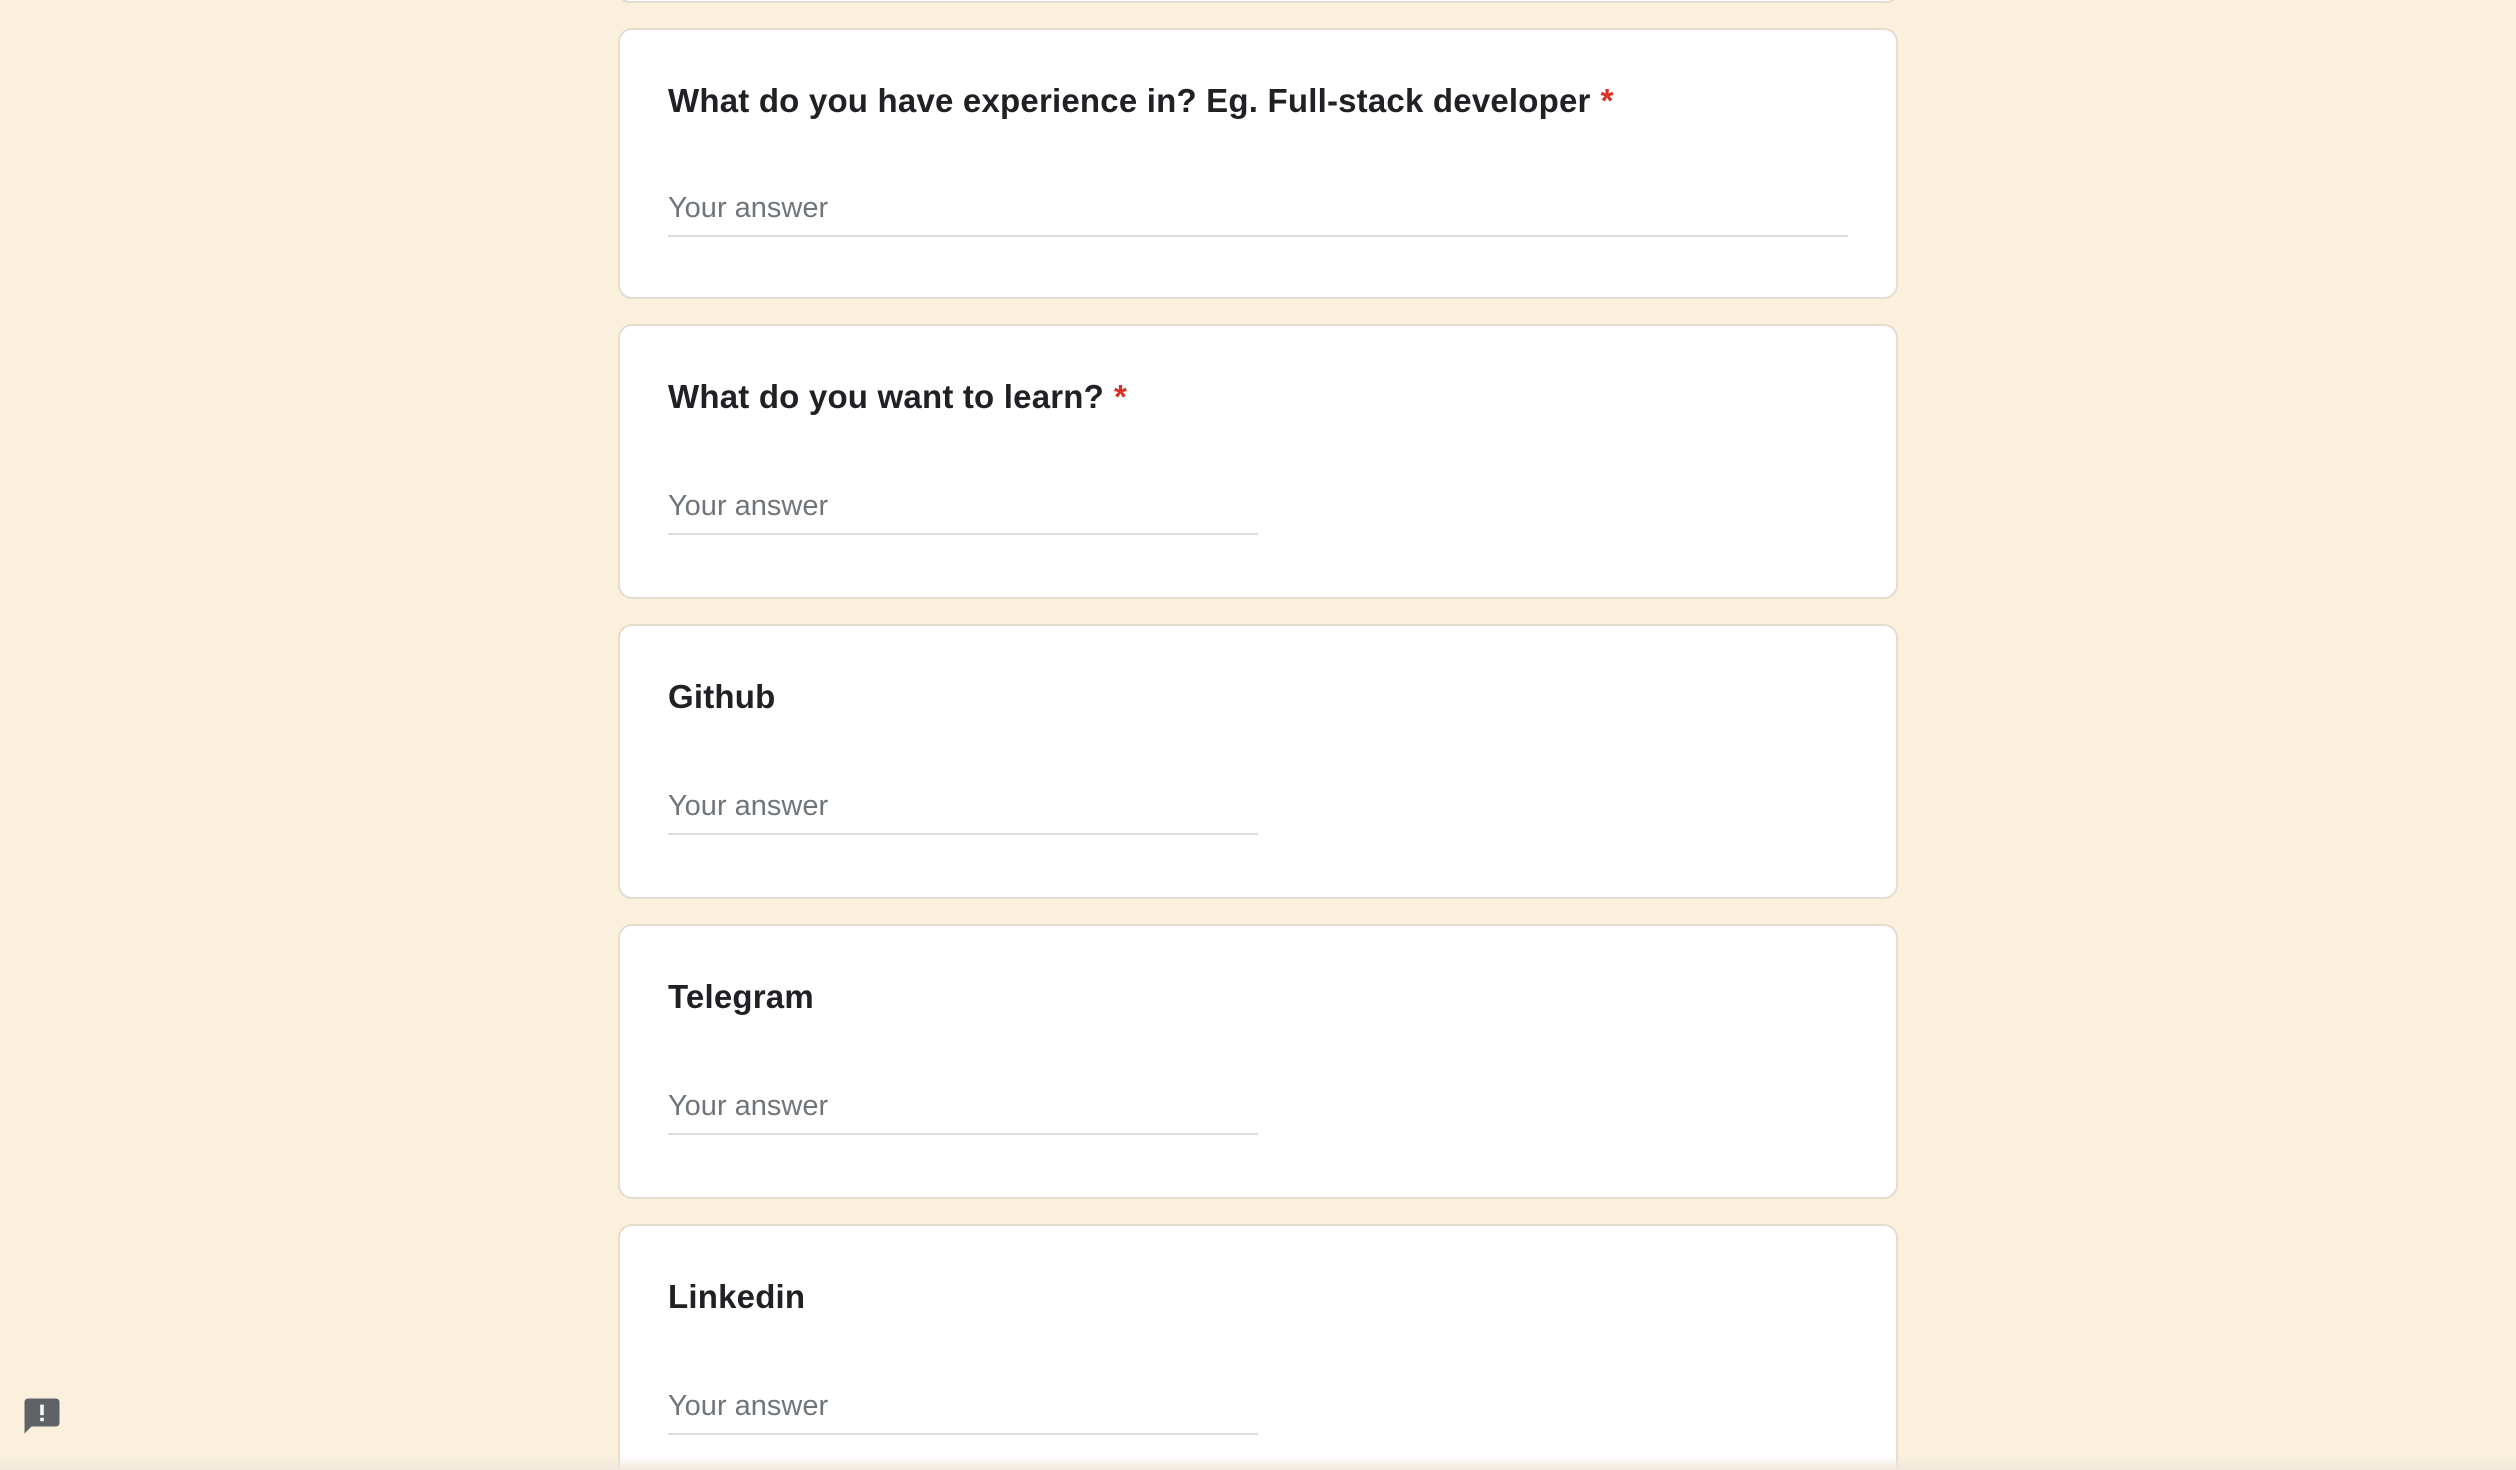 The height and width of the screenshot is (1470, 2516). What do you see at coordinates (741, 996) in the screenshot?
I see `question-title-telegram: Telegram` at bounding box center [741, 996].